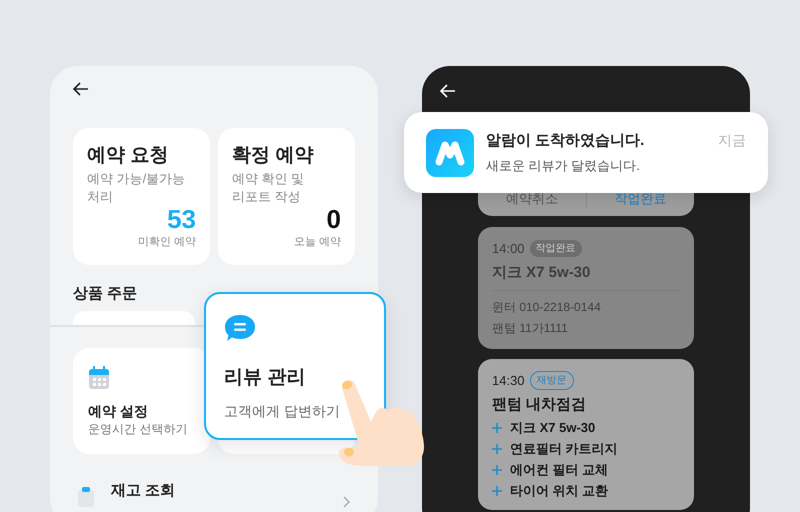  Describe the element at coordinates (333, 219) in the screenshot. I see `count-value: 0` at that location.